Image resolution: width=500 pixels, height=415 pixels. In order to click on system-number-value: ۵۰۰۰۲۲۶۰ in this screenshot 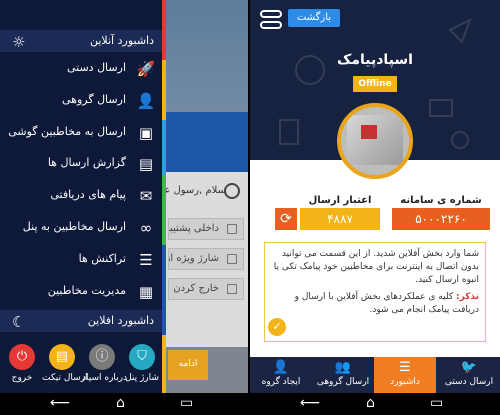, I will do `click(441, 219)`.